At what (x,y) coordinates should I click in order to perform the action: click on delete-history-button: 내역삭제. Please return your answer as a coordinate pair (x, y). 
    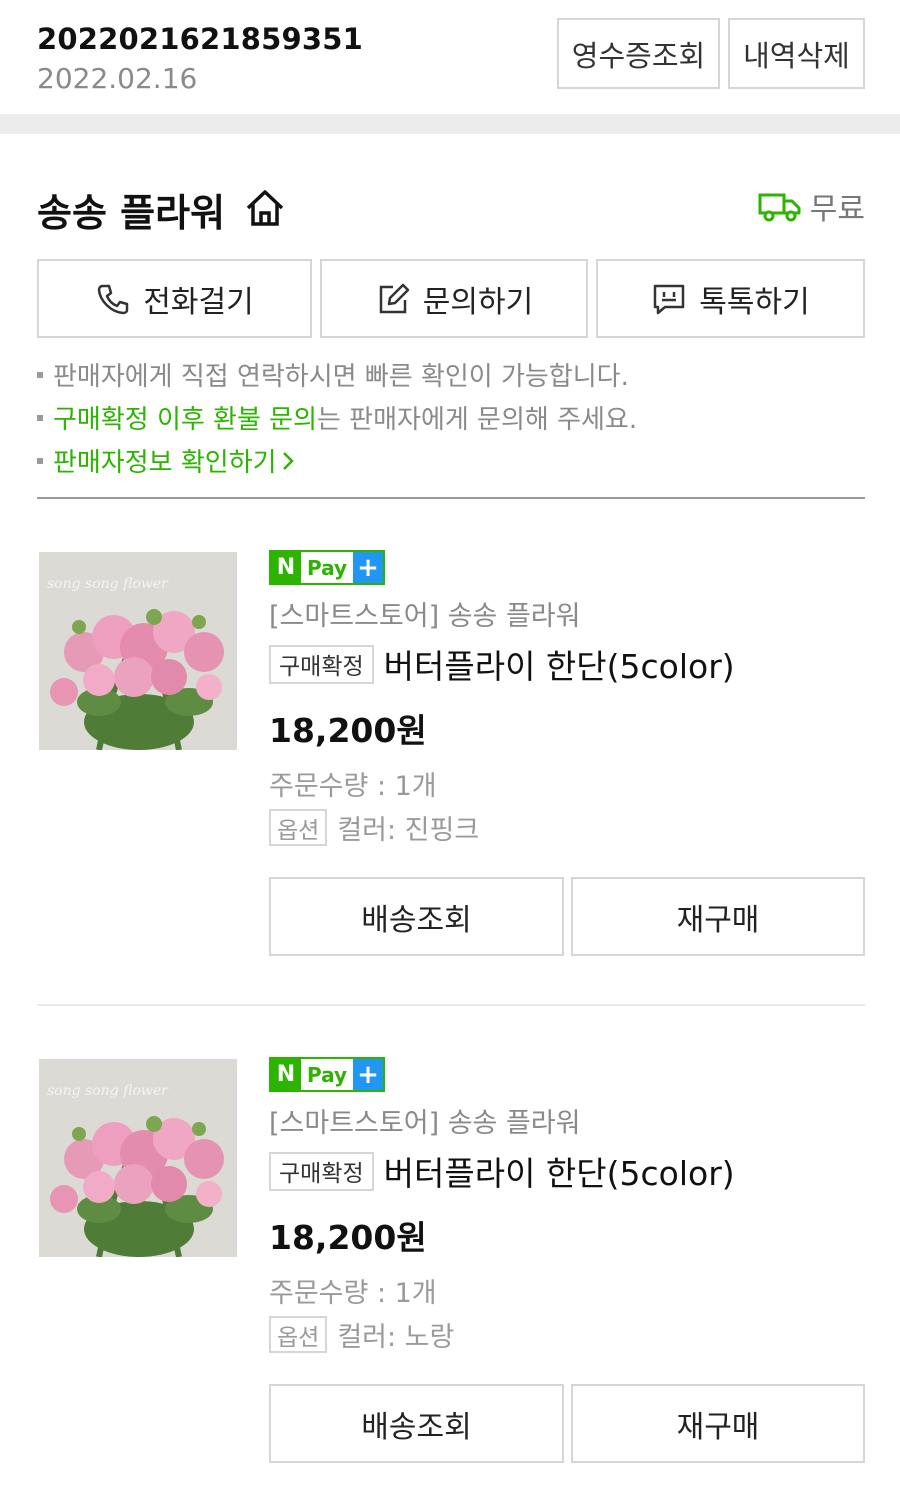
    Looking at the image, I should click on (796, 53).